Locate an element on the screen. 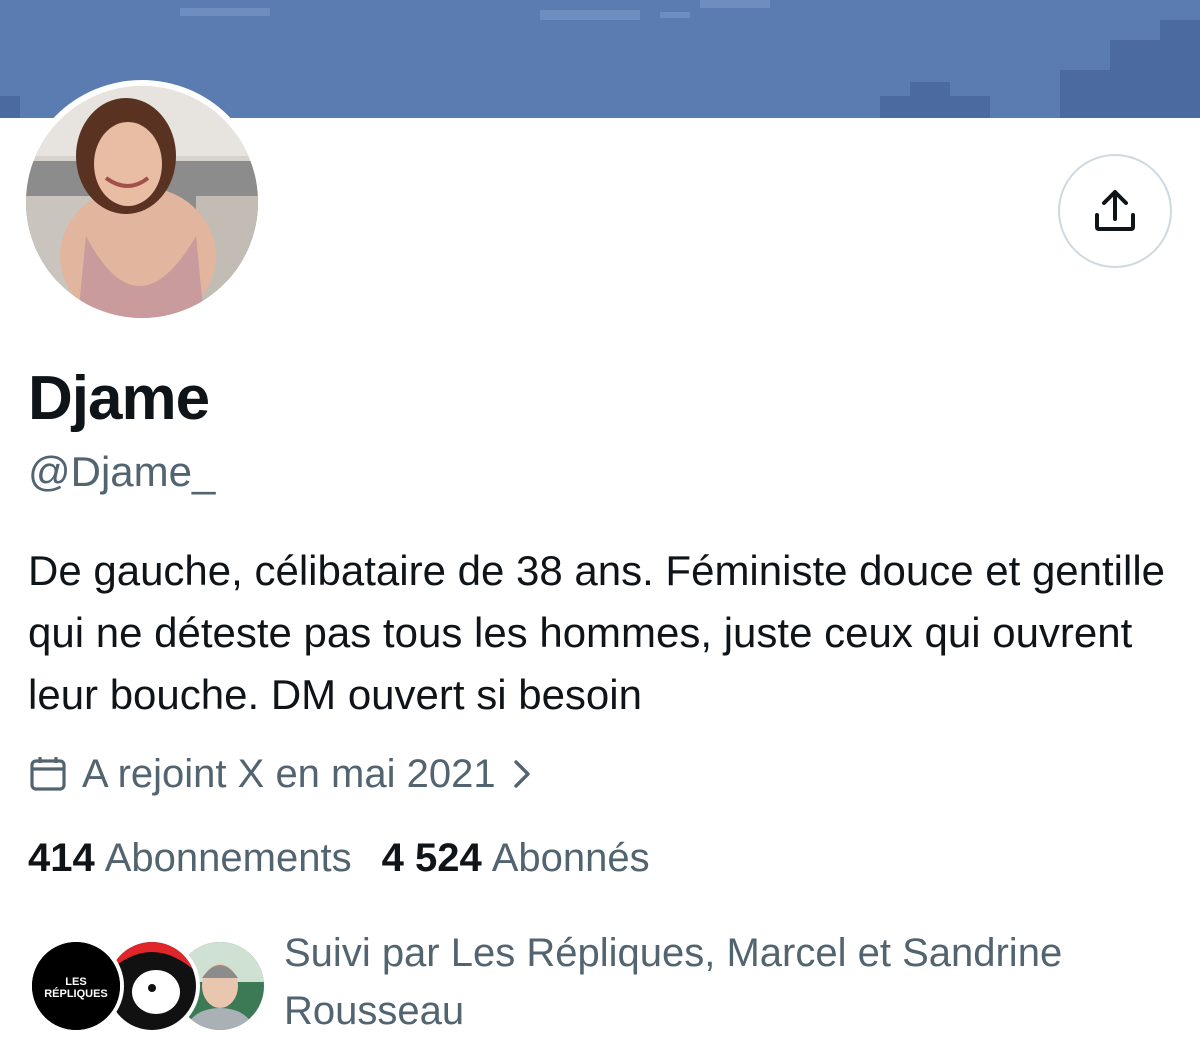  share-button is located at coordinates (1115, 211).